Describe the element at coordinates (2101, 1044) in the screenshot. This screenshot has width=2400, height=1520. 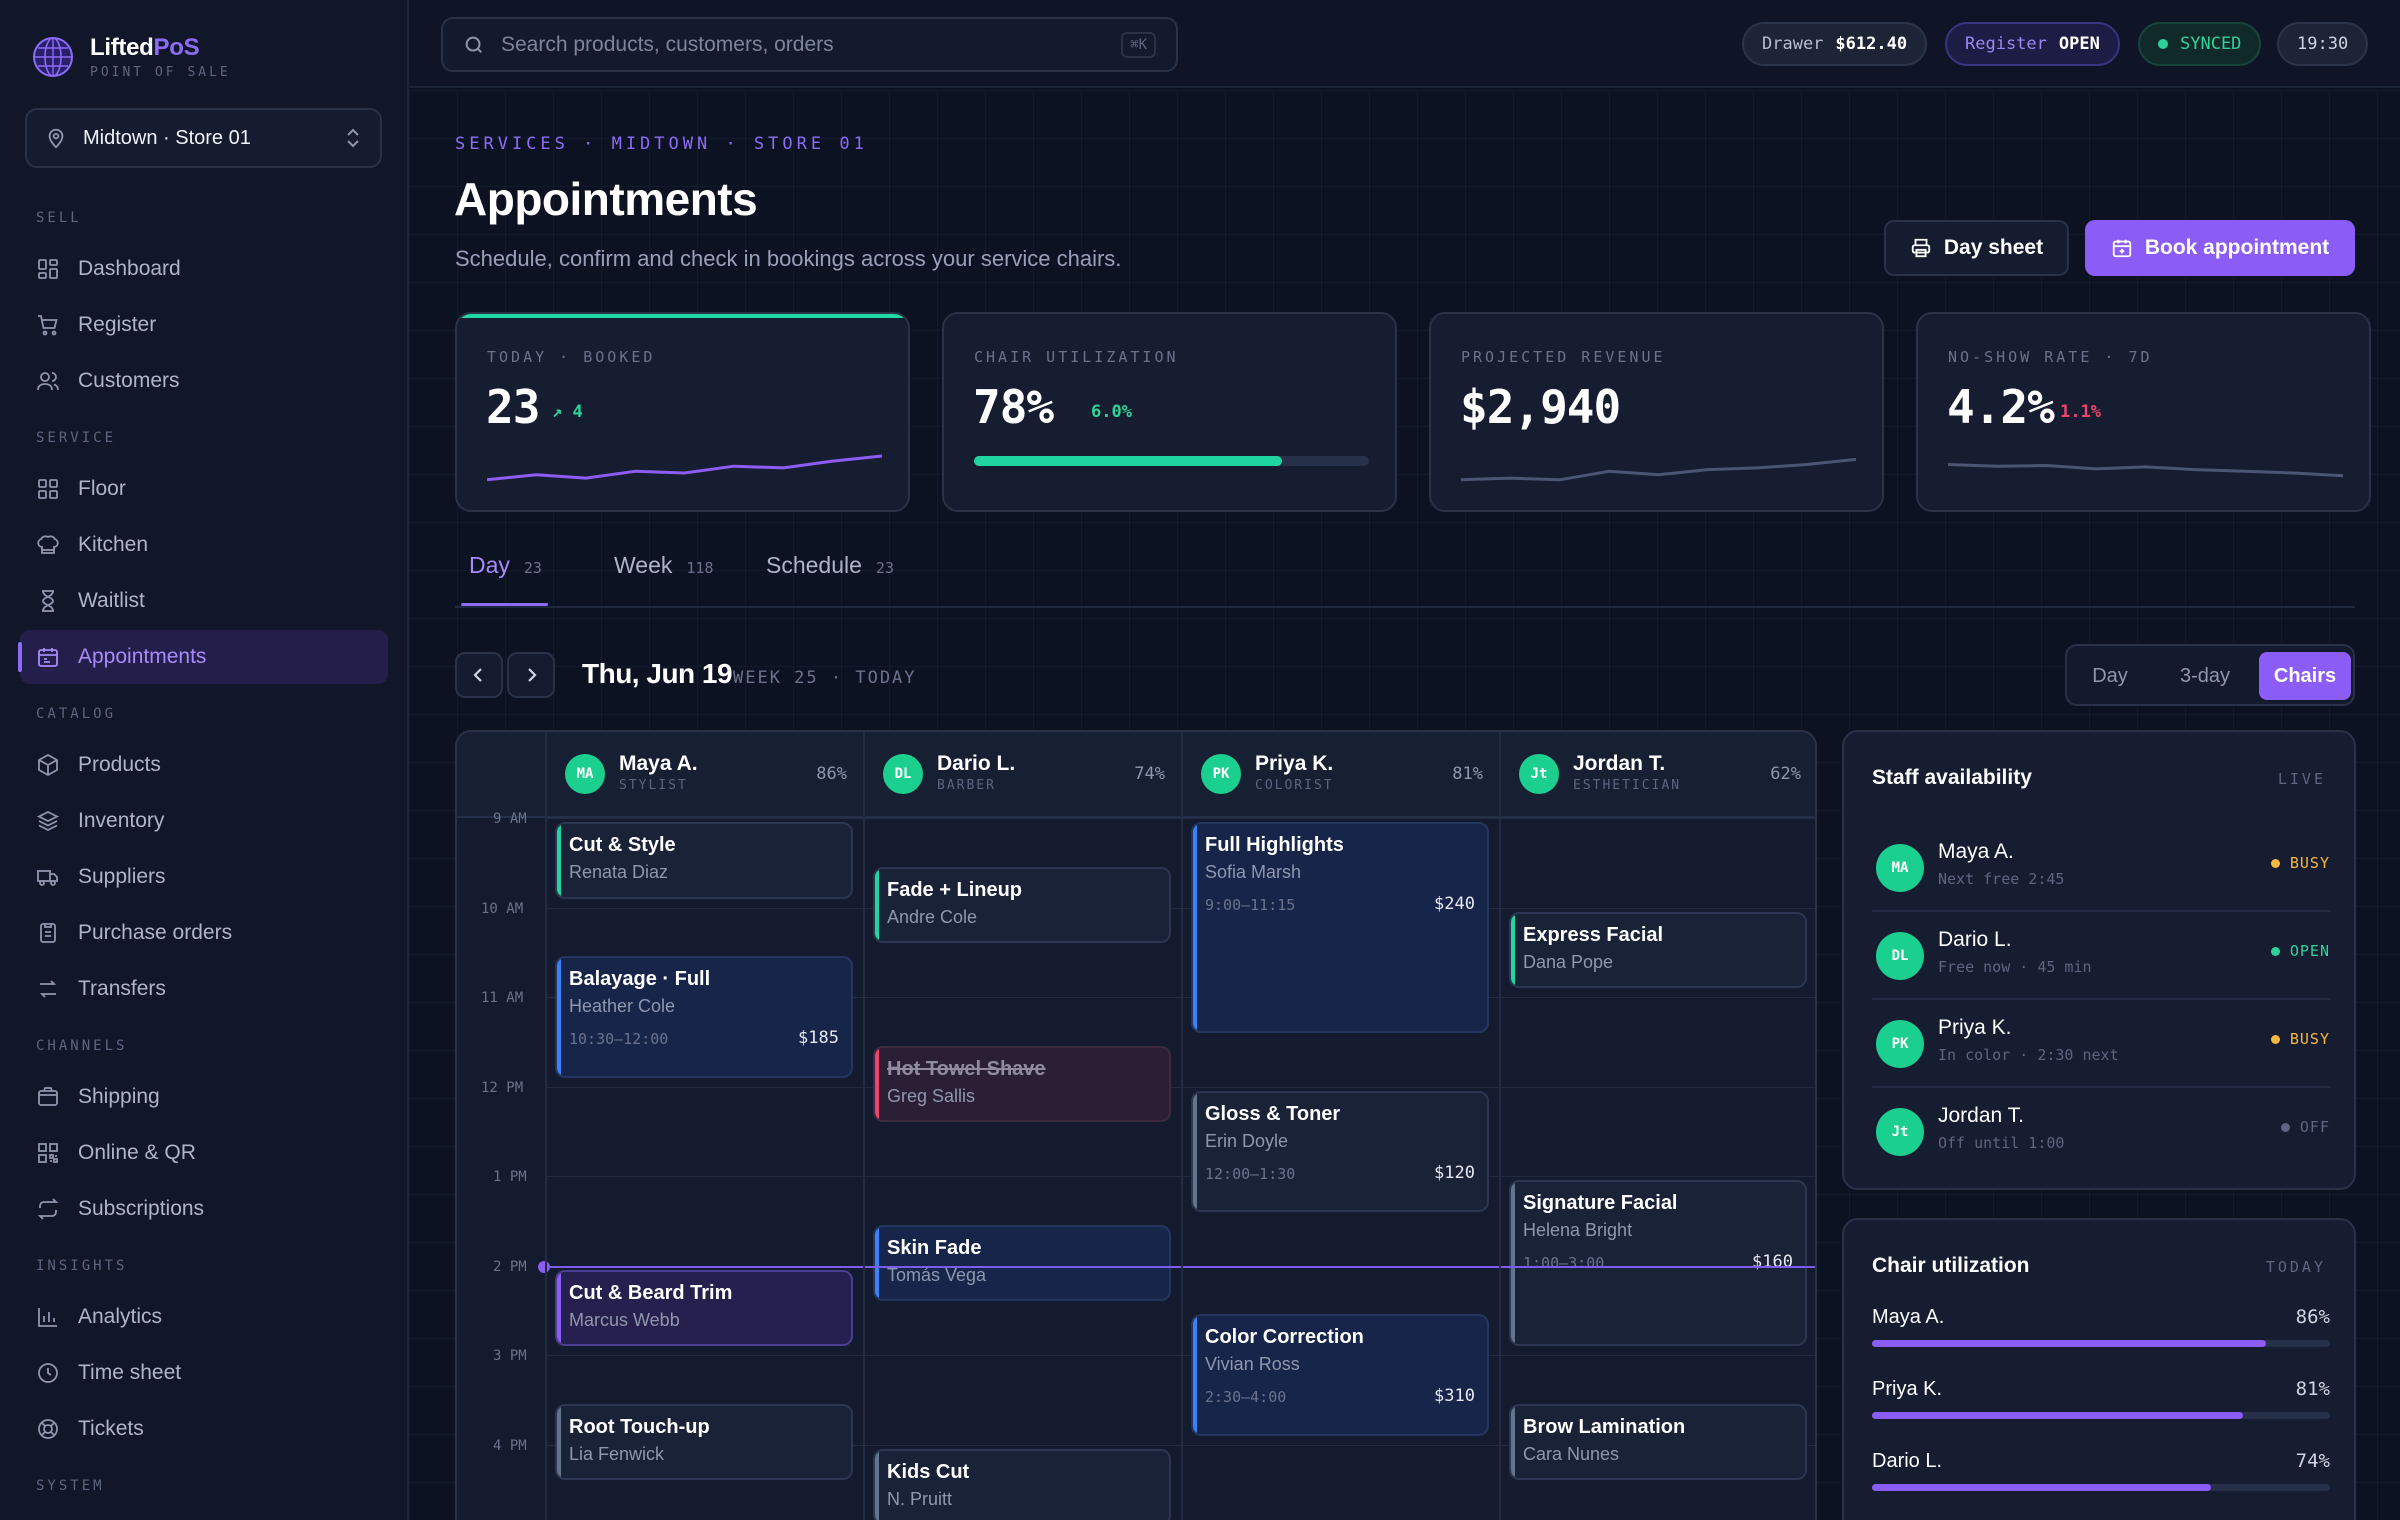
I see `availability-row-priya-k: PK Priya K. In color · 2:30 next BUSY` at that location.